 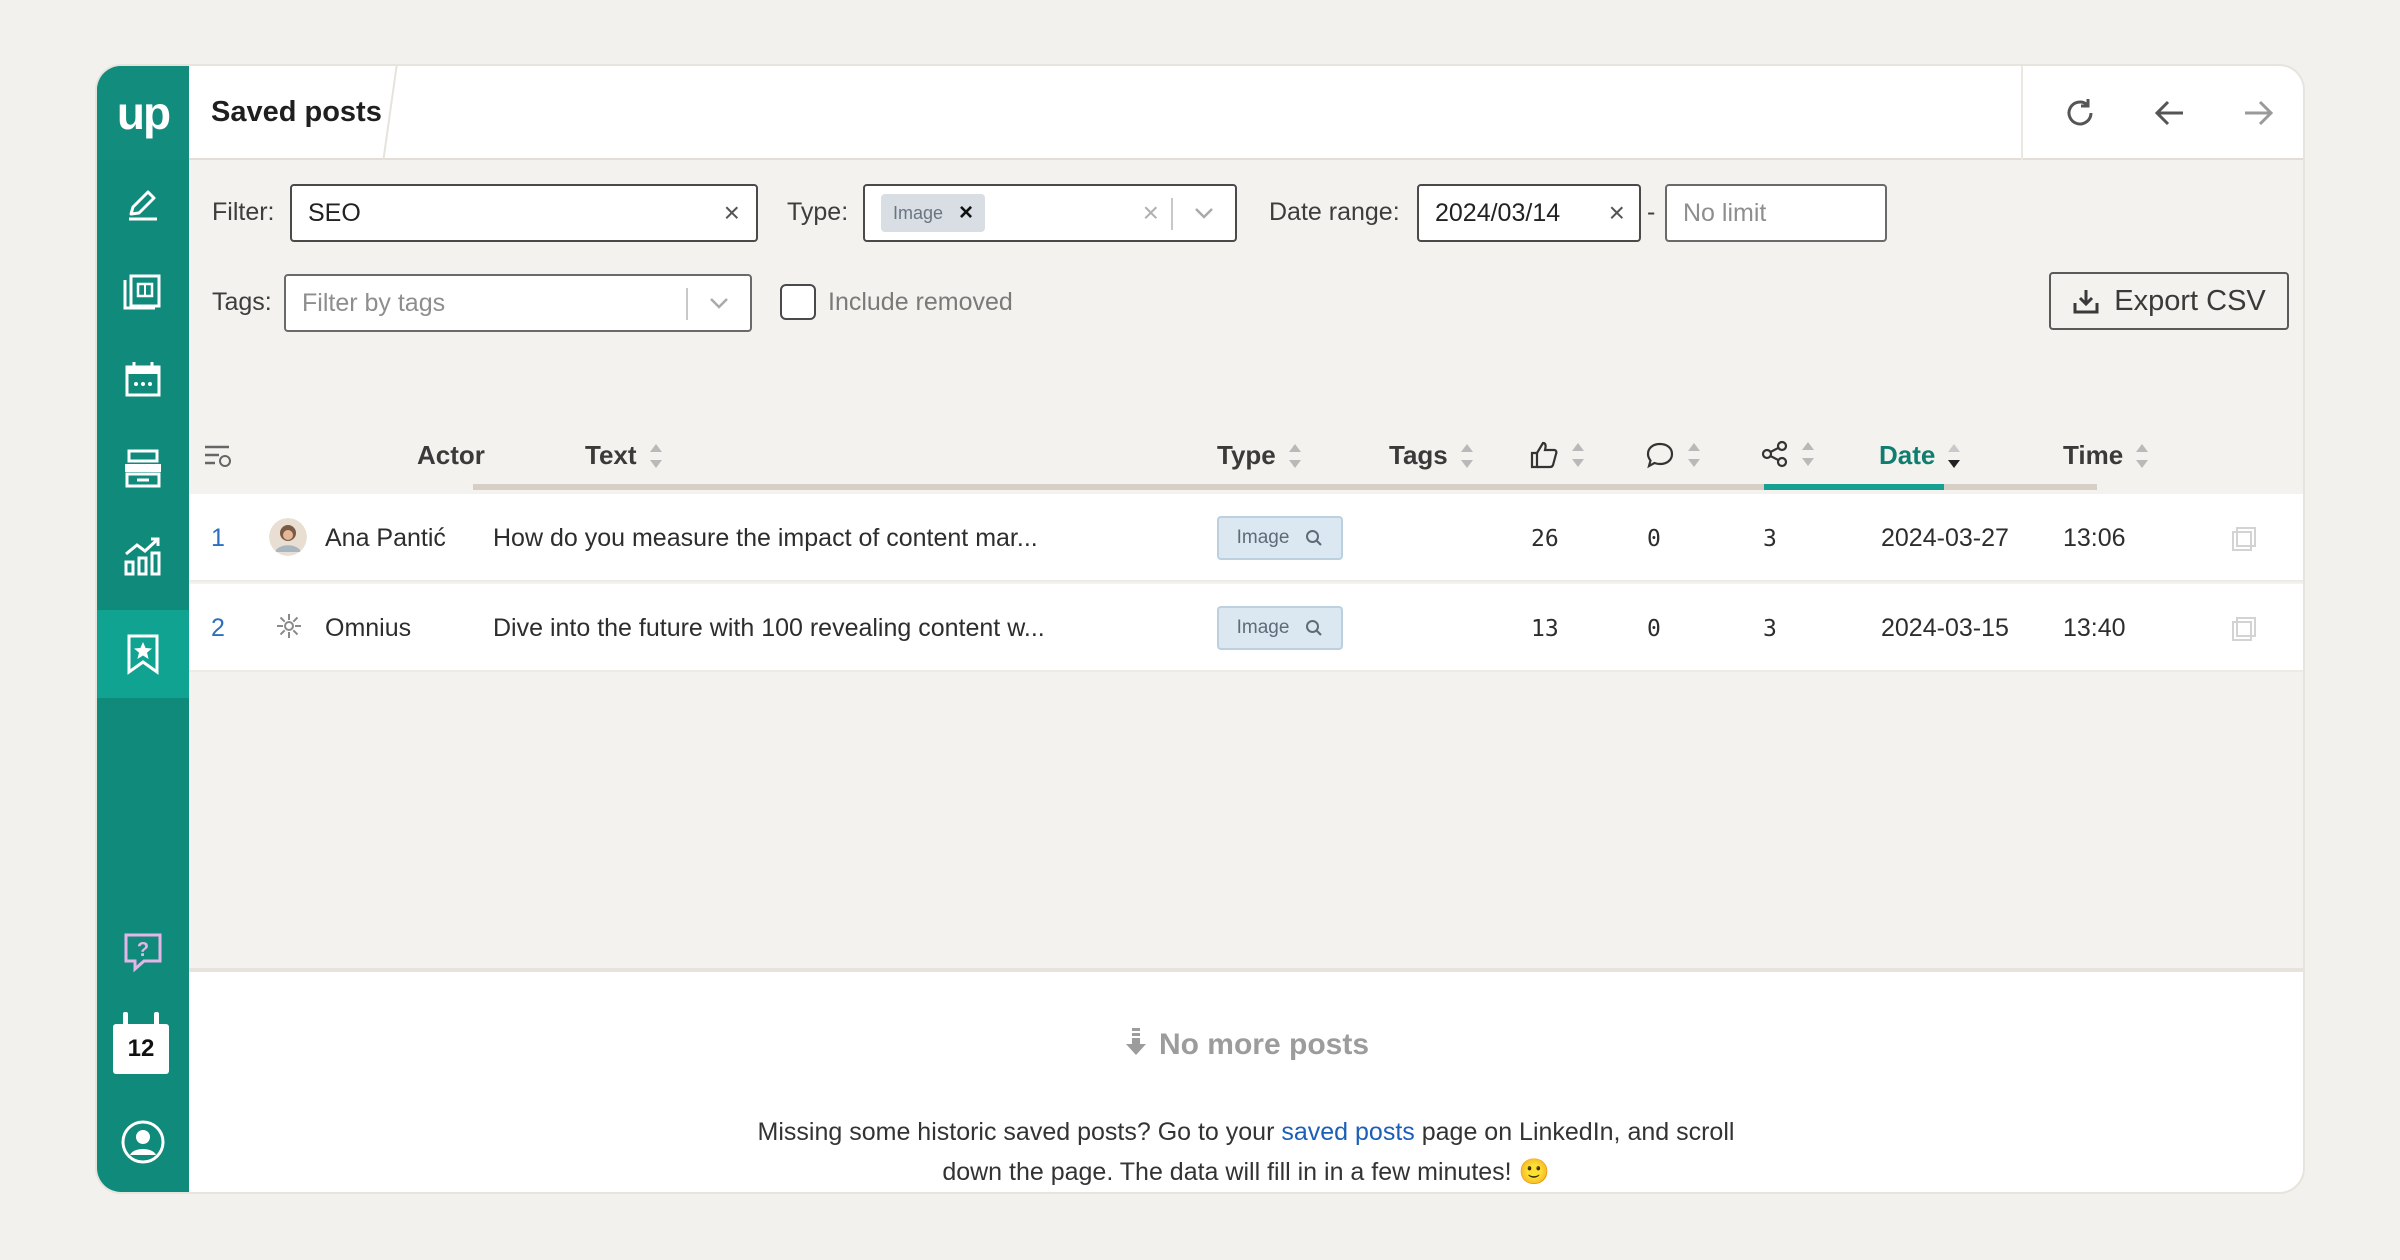 What do you see at coordinates (243, 212) in the screenshot?
I see `filter-label: Filter:` at bounding box center [243, 212].